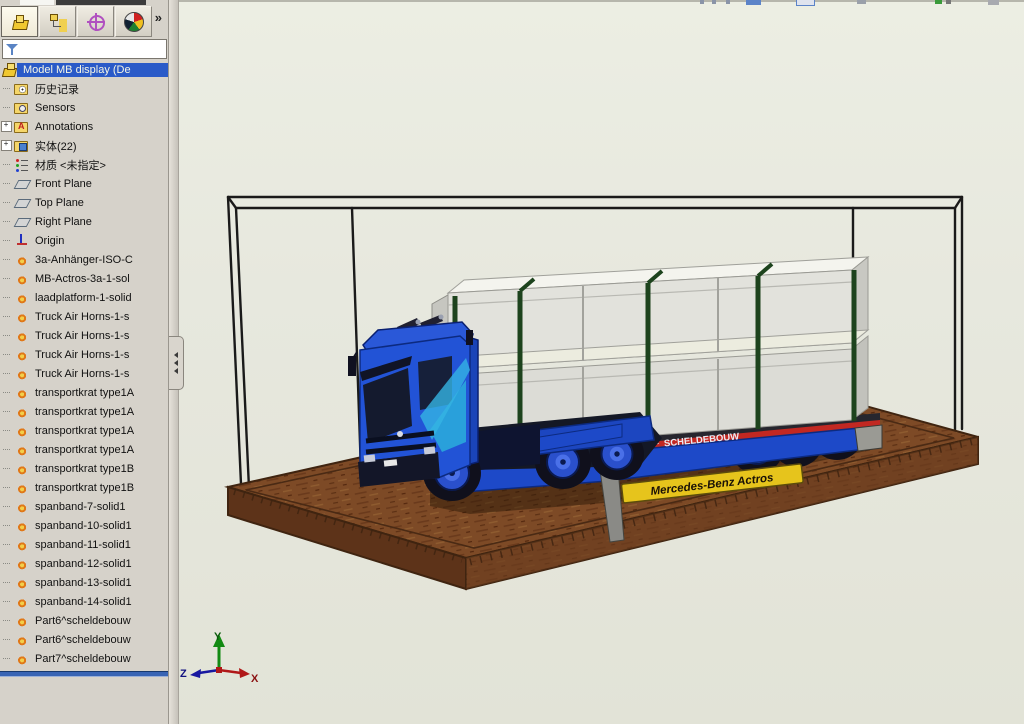 The width and height of the screenshot is (1024, 724). I want to click on tree-item-label: Origin, so click(50, 240).